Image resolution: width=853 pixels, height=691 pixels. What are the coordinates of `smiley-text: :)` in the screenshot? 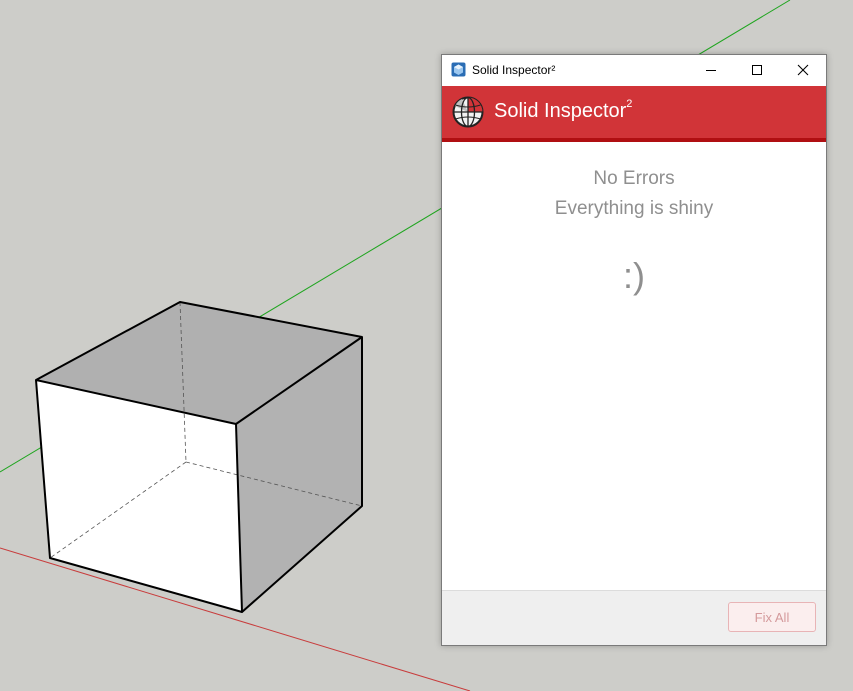 It's located at (634, 275).